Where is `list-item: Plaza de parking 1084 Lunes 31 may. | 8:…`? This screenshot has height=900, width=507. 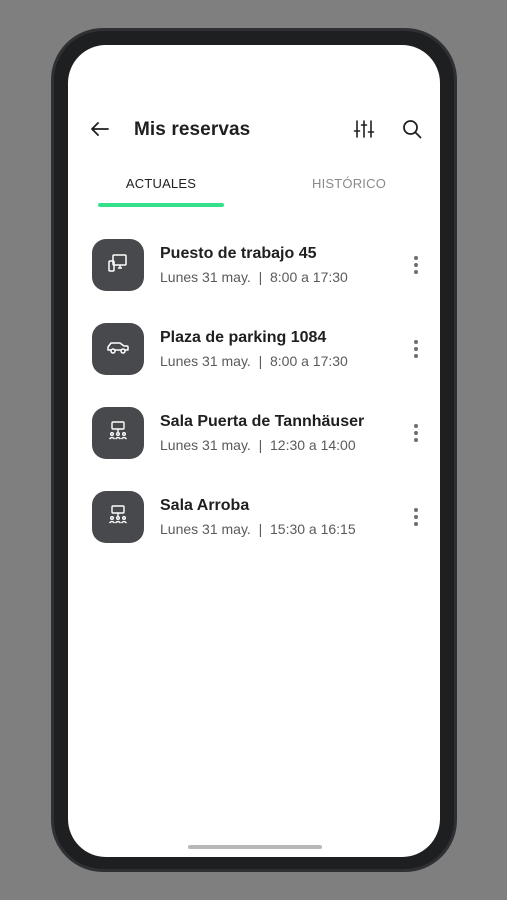 list-item: Plaza de parking 1084 Lunes 31 may. | 8:… is located at coordinates (254, 363).